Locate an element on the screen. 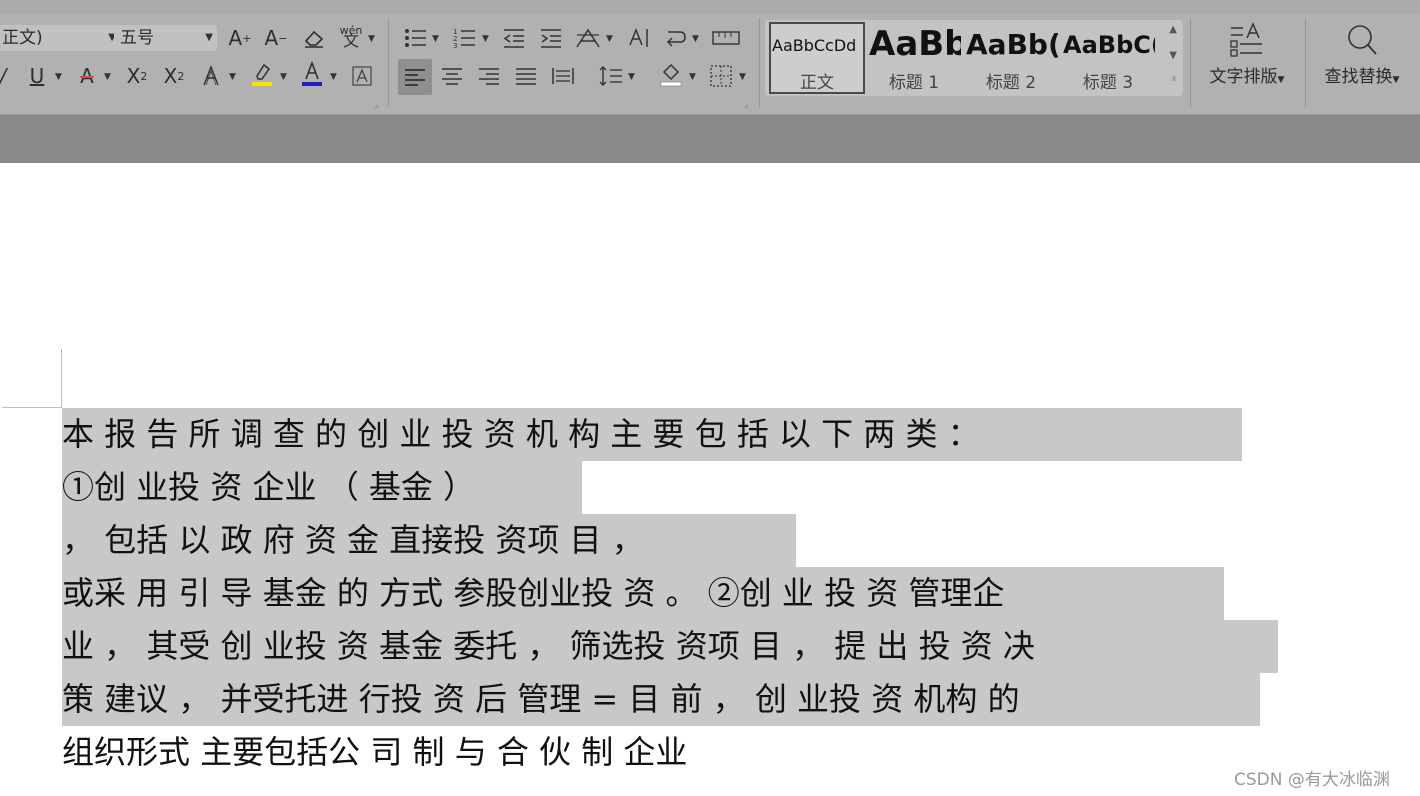 The image size is (1420, 796). text-direction-icon is located at coordinates (639, 38).